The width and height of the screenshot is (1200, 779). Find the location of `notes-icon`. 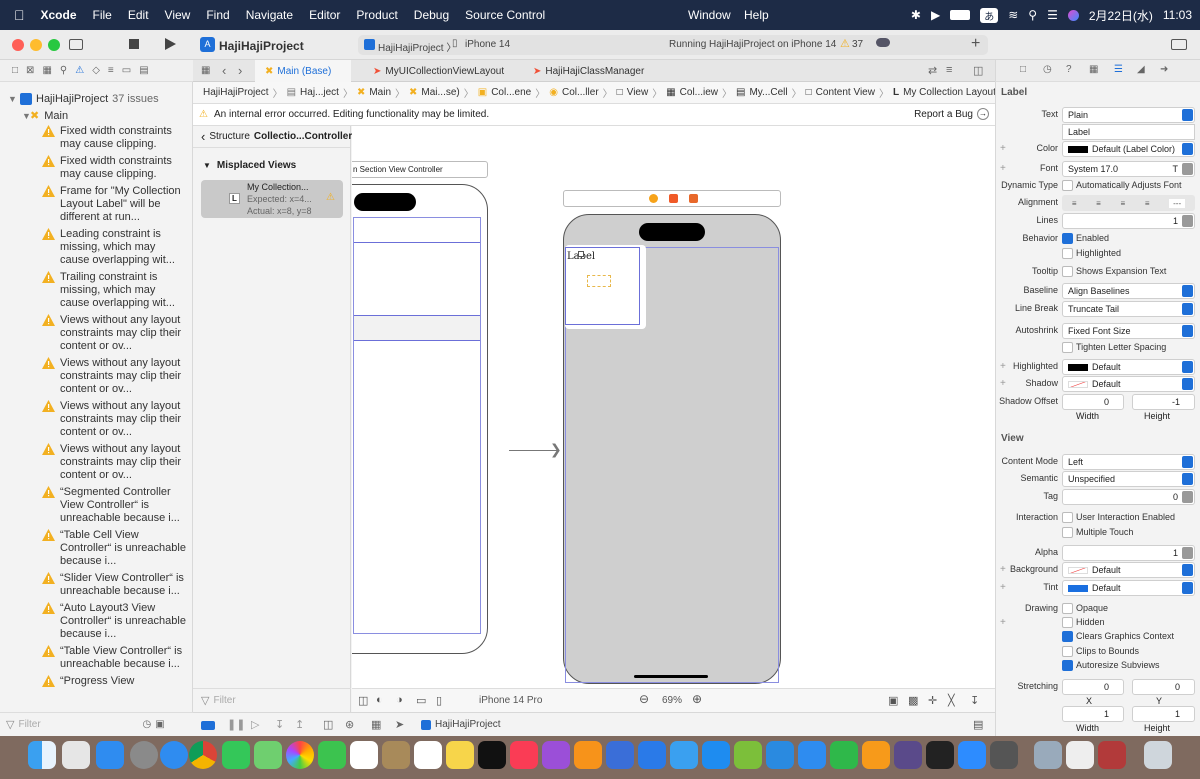

notes-icon is located at coordinates (460, 755).